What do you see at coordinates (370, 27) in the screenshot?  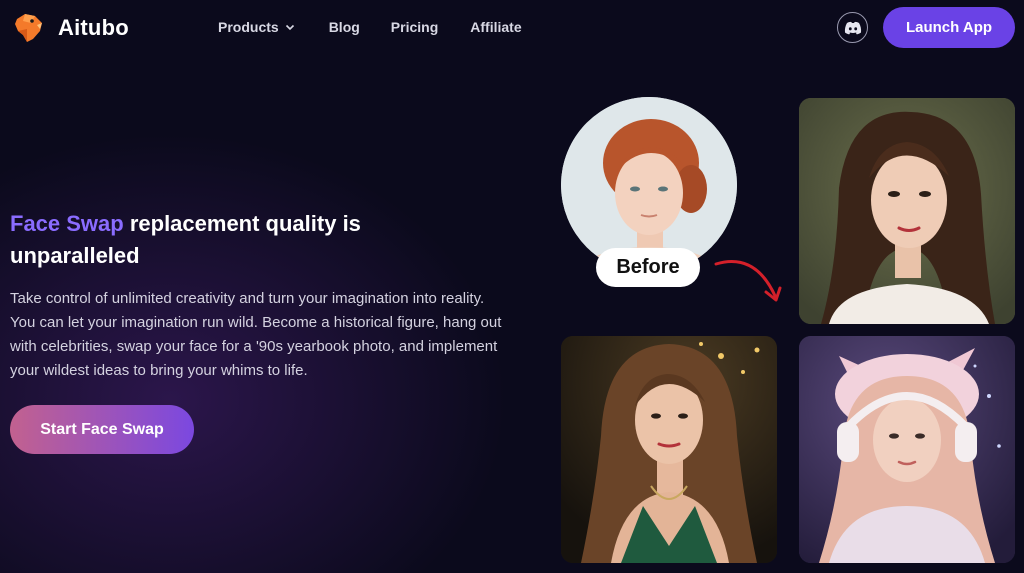 I see `main-menu: Products Blog Pricing Affiliate` at bounding box center [370, 27].